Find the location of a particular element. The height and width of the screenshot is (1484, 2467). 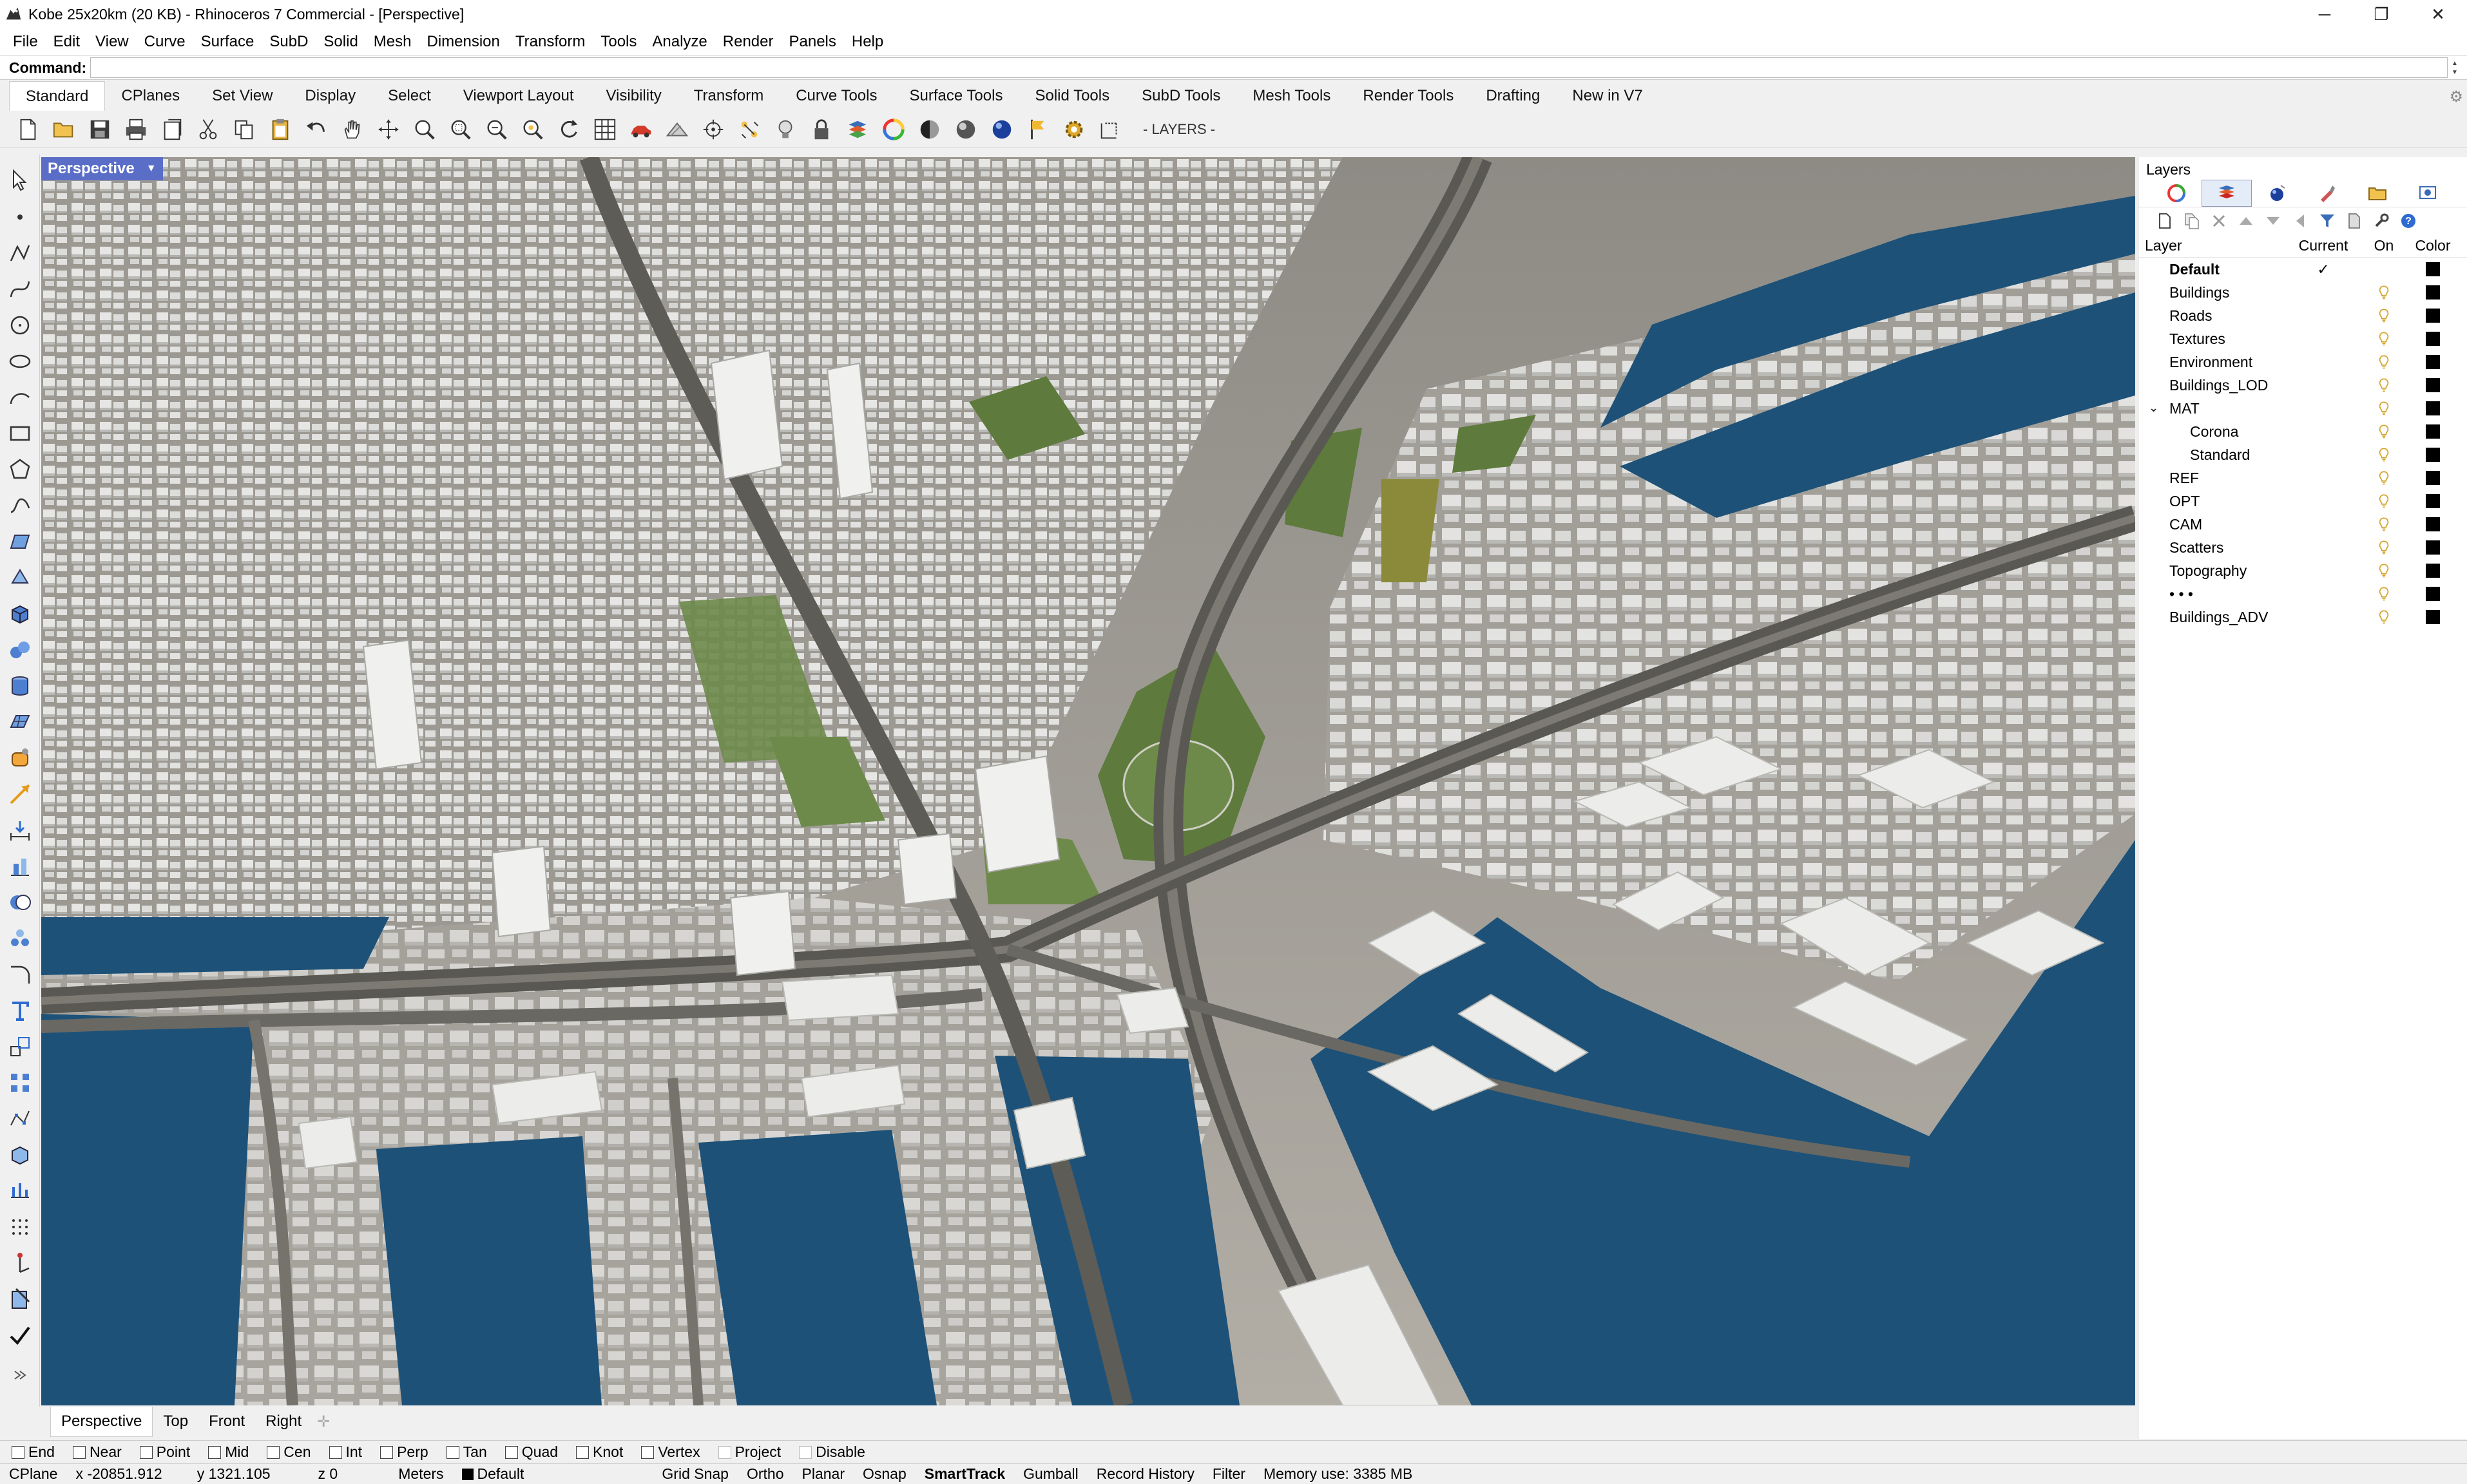

help-icon: ? is located at coordinates (2408, 221).